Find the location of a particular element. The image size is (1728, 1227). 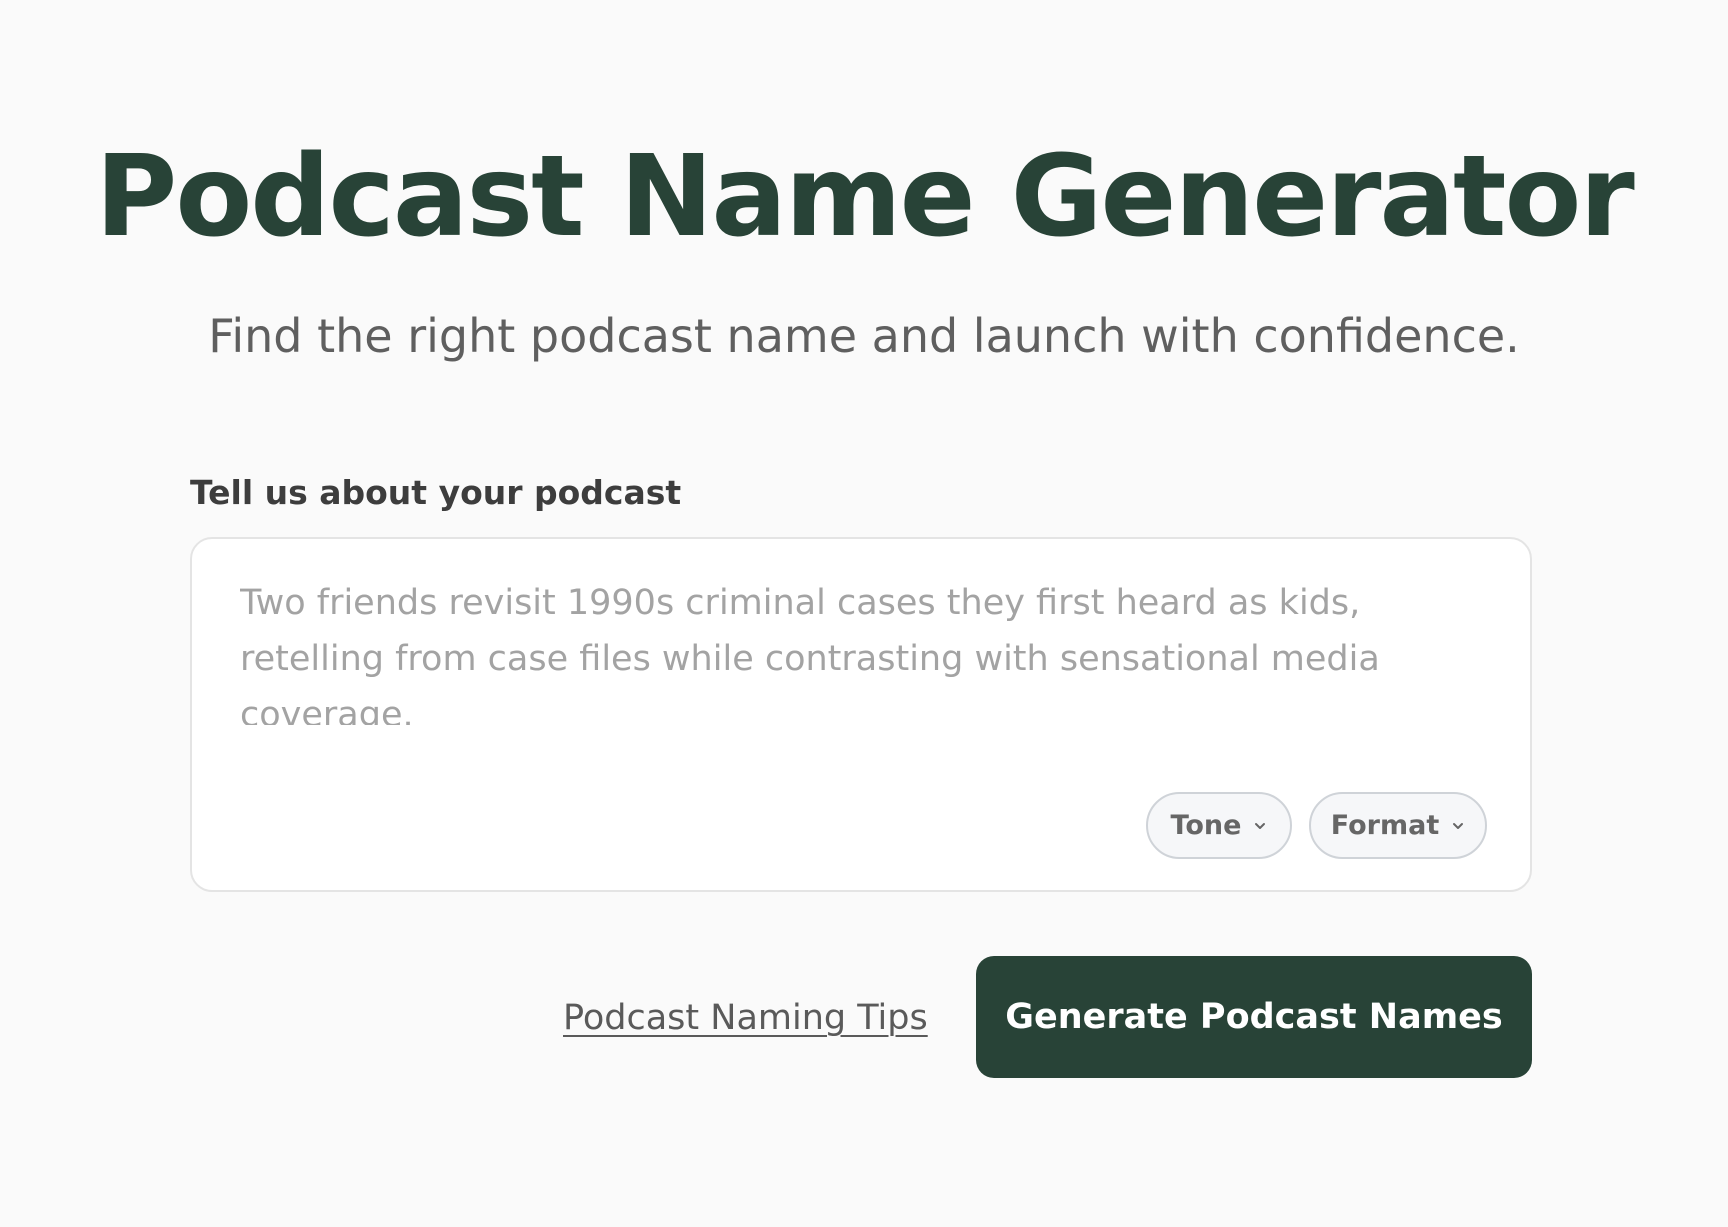

tone-dropdown-label: Tone is located at coordinates (1206, 825).